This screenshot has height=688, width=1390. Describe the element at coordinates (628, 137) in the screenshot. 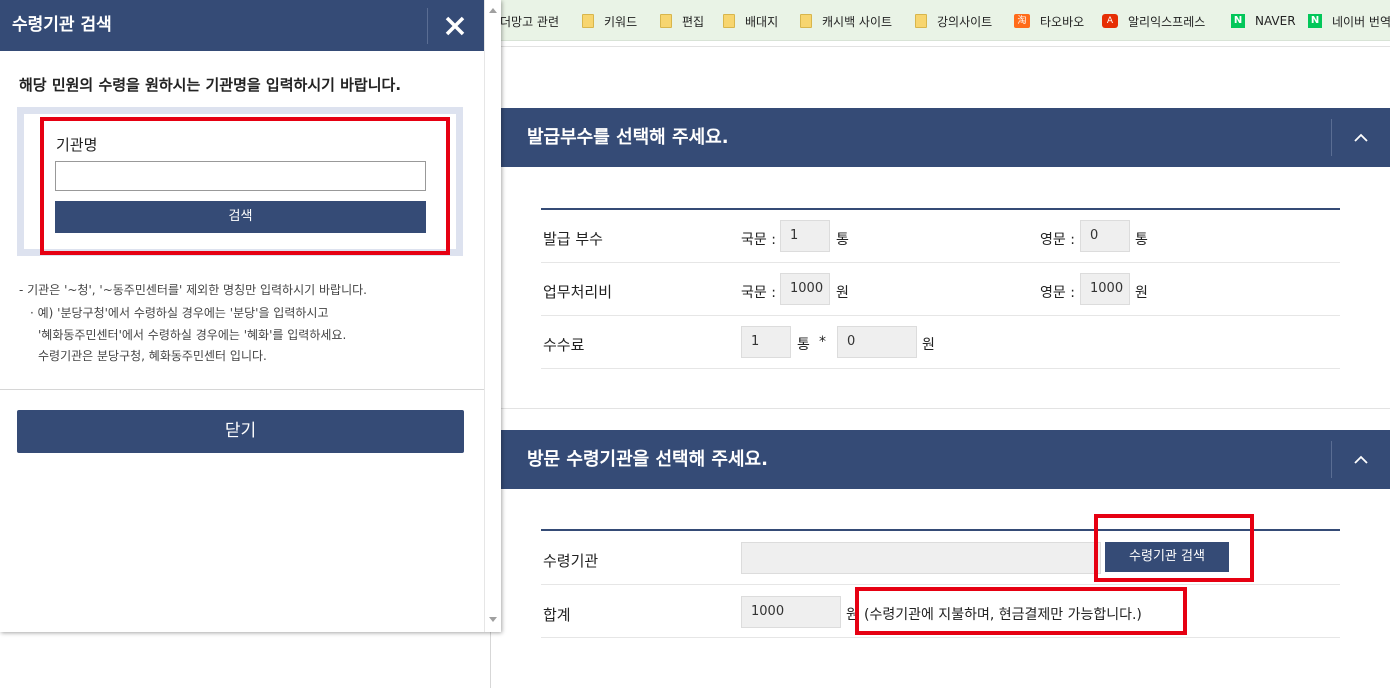

I see `section-title: 발급부수를 선택해 주세요.` at that location.